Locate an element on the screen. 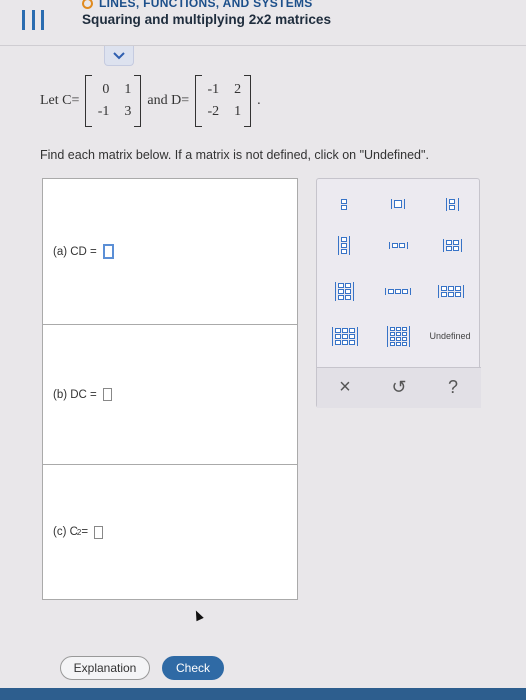 Image resolution: width=526 pixels, height=700 pixels. answer-c-input is located at coordinates (99, 532).